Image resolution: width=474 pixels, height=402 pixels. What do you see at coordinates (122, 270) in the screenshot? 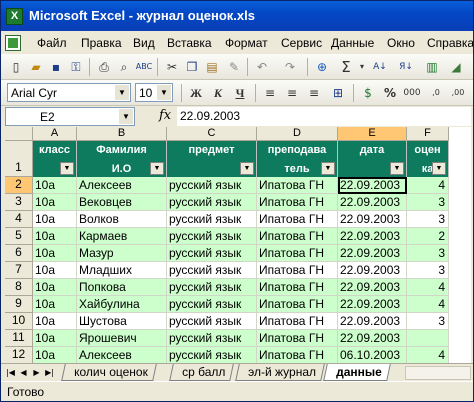
I see `table-cell: Младших` at bounding box center [122, 270].